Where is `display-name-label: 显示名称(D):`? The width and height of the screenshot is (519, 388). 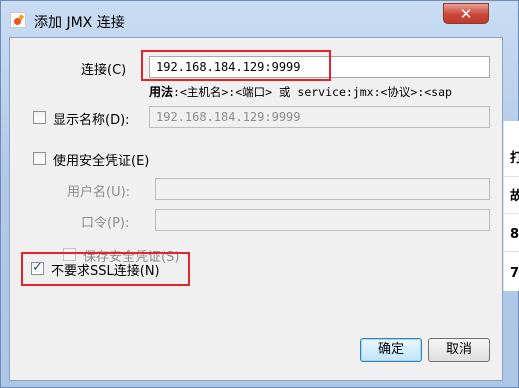 display-name-label: 显示名称(D): is located at coordinates (91, 120).